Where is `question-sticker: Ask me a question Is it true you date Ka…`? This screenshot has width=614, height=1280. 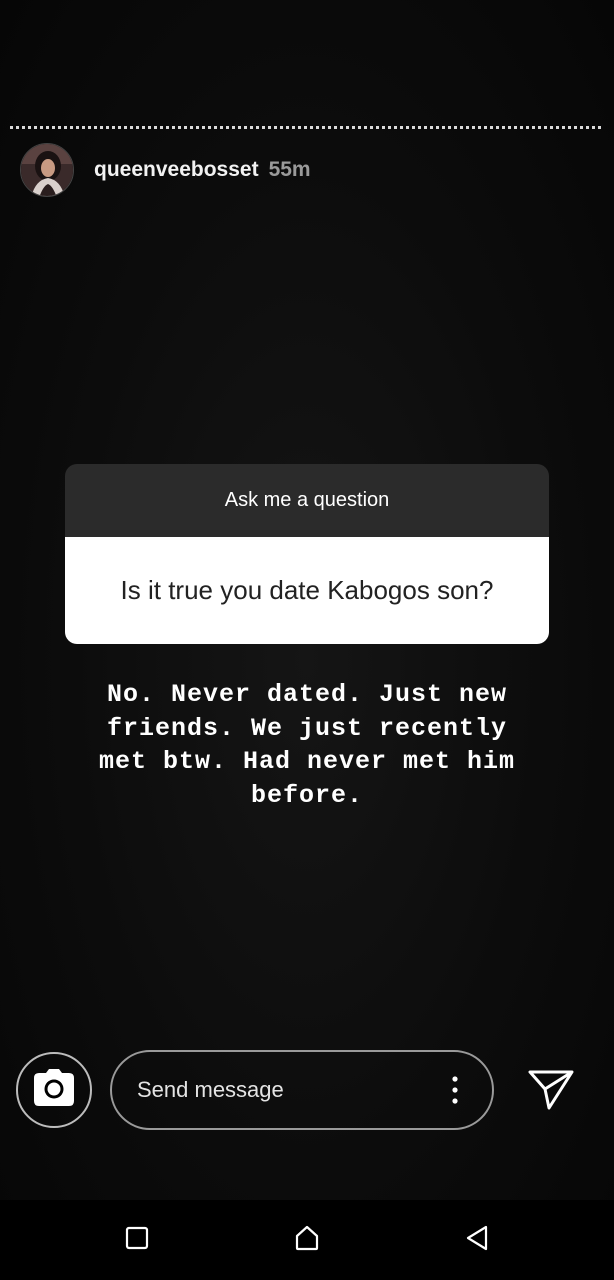 question-sticker: Ask me a question Is it true you date Ka… is located at coordinates (307, 554).